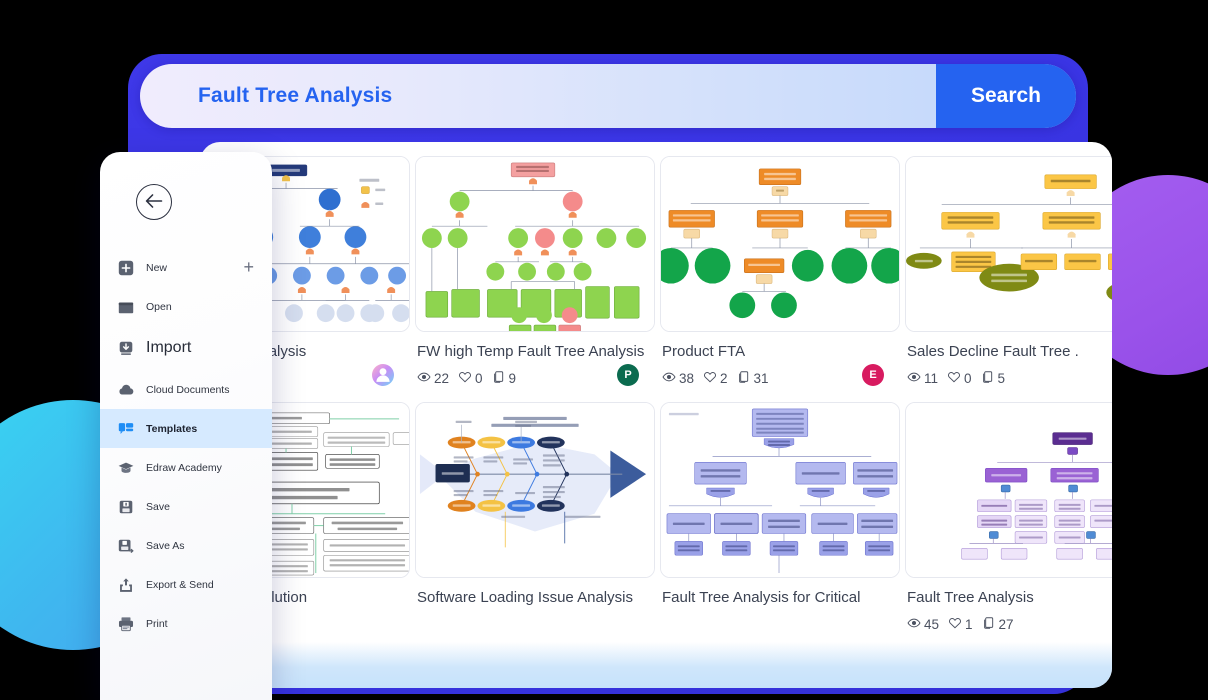 Image resolution: width=1208 pixels, height=700 pixels. What do you see at coordinates (126, 348) in the screenshot?
I see `import-icon` at bounding box center [126, 348].